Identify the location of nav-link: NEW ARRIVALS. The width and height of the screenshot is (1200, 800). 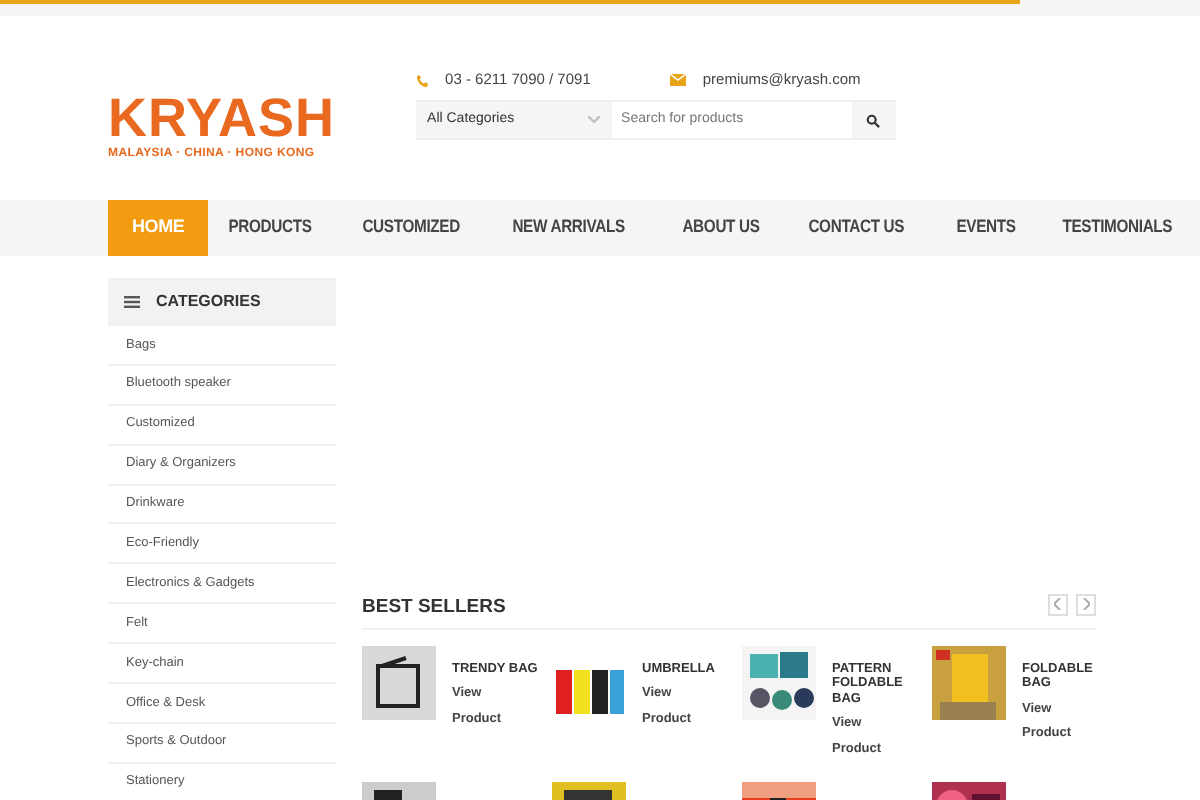
(569, 228).